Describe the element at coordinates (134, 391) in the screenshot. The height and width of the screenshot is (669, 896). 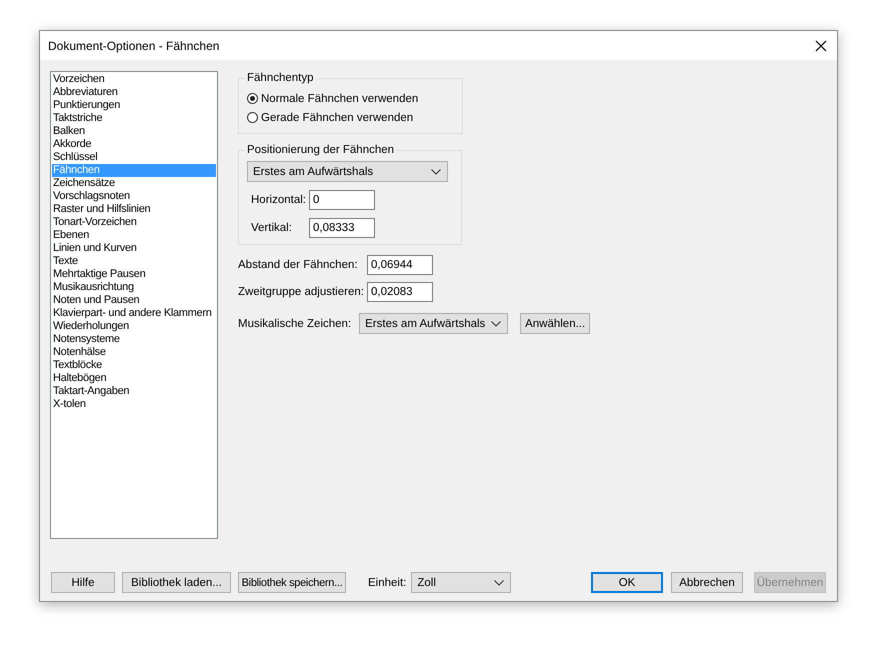
I see `list-item: Taktart-Angaben` at that location.